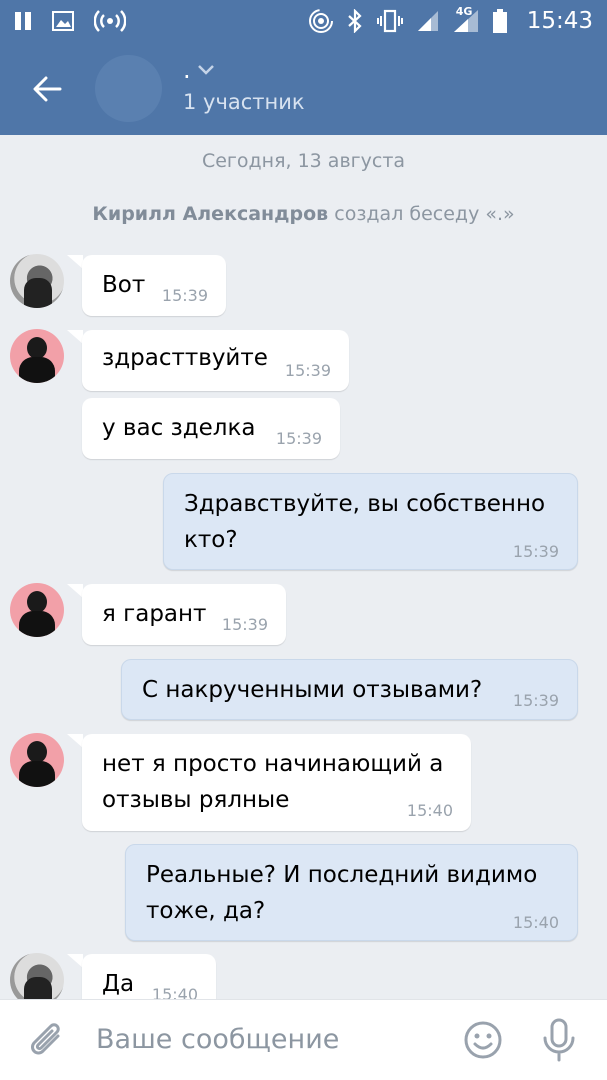 This screenshot has width=607, height=1080. I want to click on system-message-author: Кирилл Александров, so click(210, 214).